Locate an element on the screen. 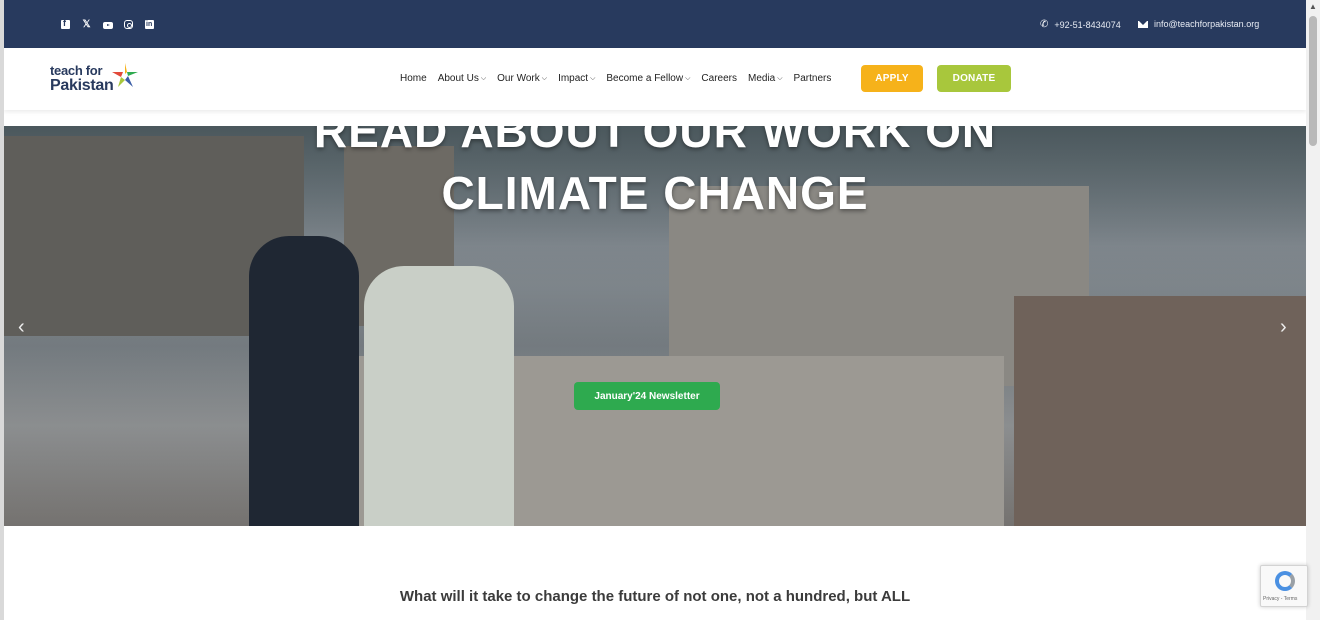  nav-item-home: Home is located at coordinates (413, 78).